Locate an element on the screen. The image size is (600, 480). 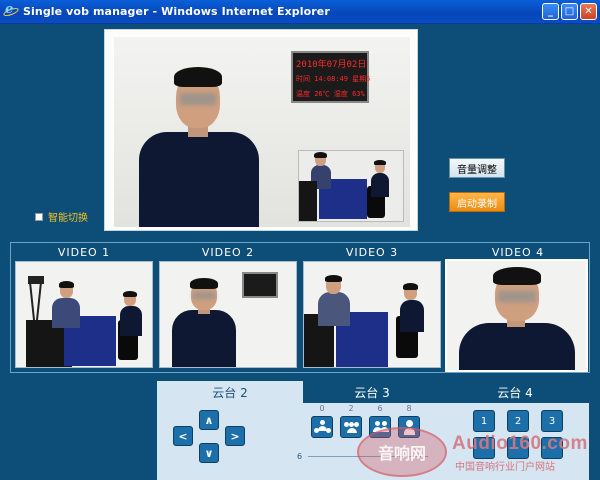
close-button: ✕ is located at coordinates (588, 11).